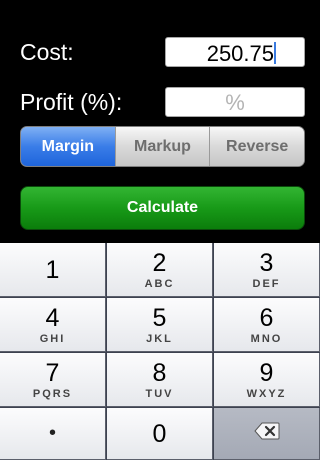  Describe the element at coordinates (266, 283) in the screenshot. I see `key-letters: DEF` at that location.